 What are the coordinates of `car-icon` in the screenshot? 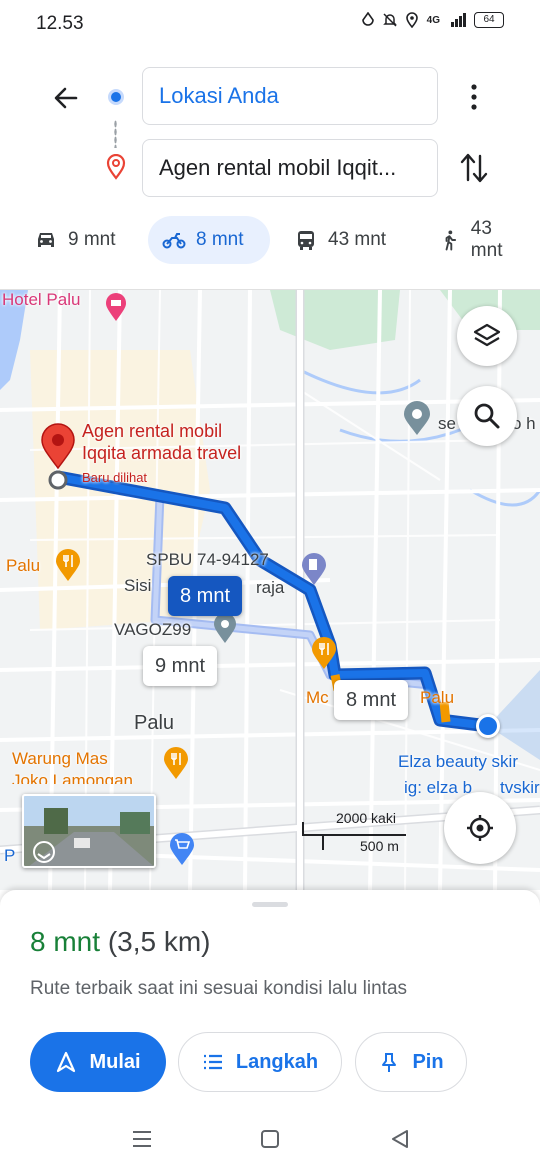 It's located at (46, 240).